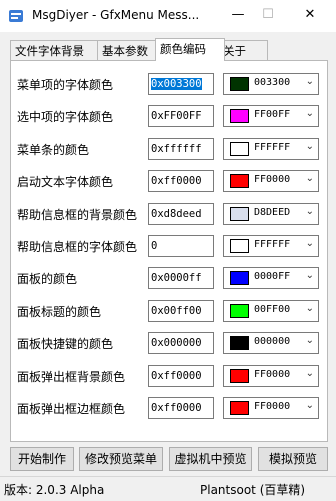 This screenshot has width=336, height=501. Describe the element at coordinates (243, 50) in the screenshot. I see `tab-about: 关于` at that location.